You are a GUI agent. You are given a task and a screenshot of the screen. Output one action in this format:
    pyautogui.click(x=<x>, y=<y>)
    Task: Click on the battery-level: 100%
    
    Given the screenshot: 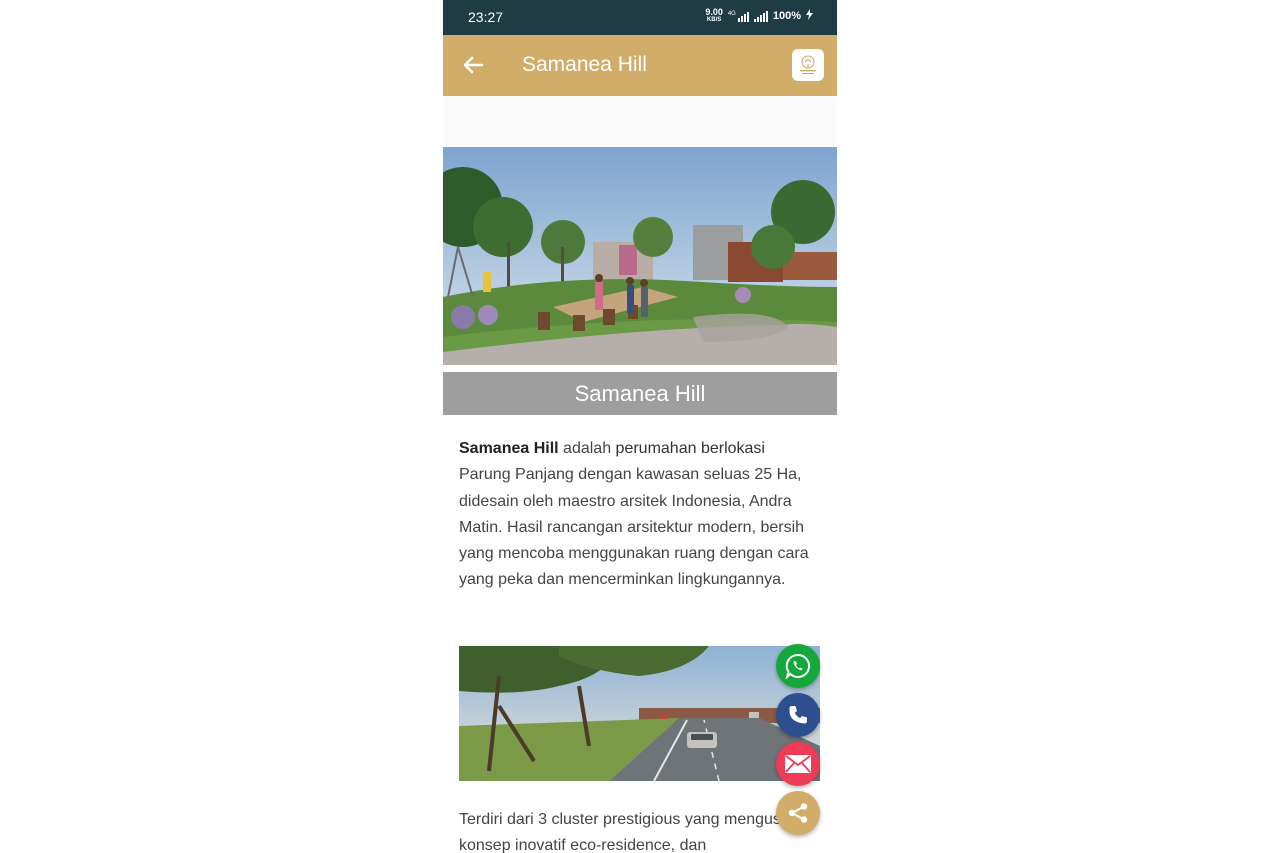 What is the action you would take?
    pyautogui.click(x=786, y=16)
    